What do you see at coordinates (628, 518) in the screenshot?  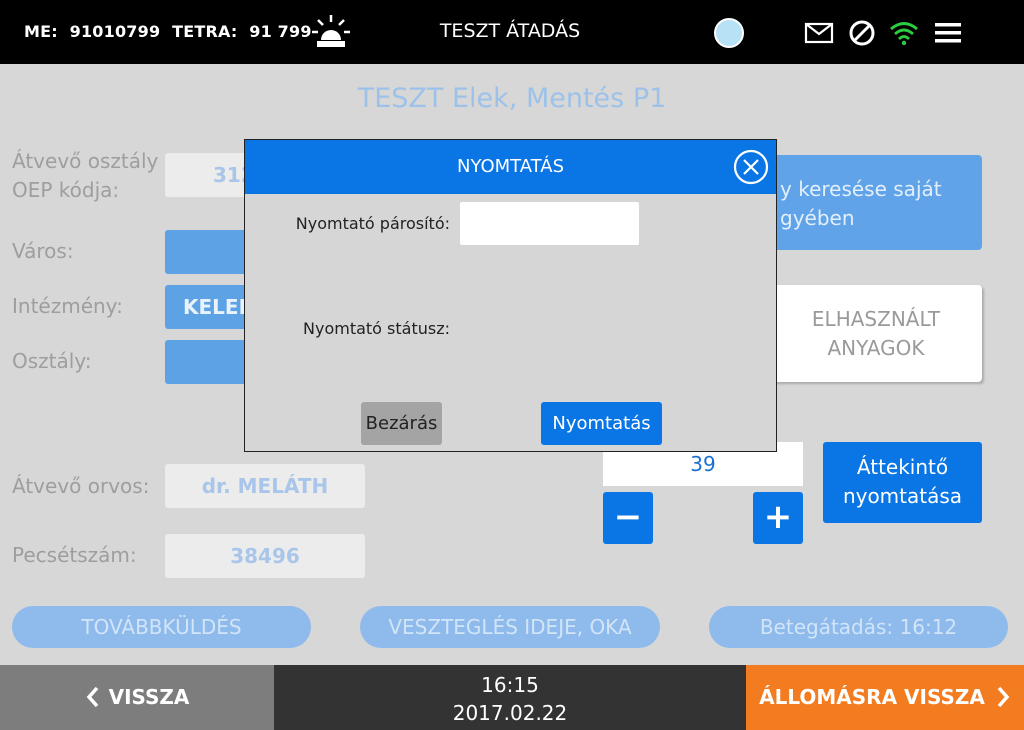 I see `decrement-button: −` at bounding box center [628, 518].